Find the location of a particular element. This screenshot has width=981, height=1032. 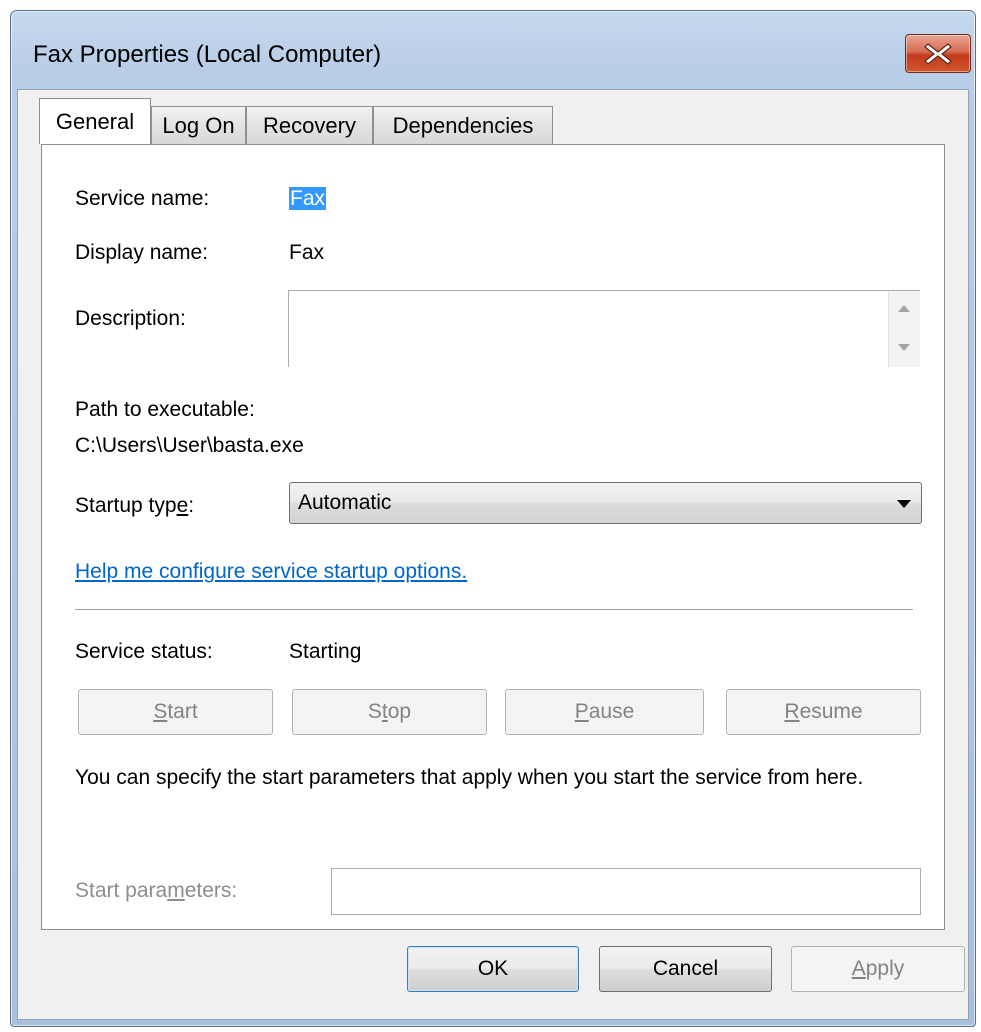

apply-button: Apply is located at coordinates (878, 969).